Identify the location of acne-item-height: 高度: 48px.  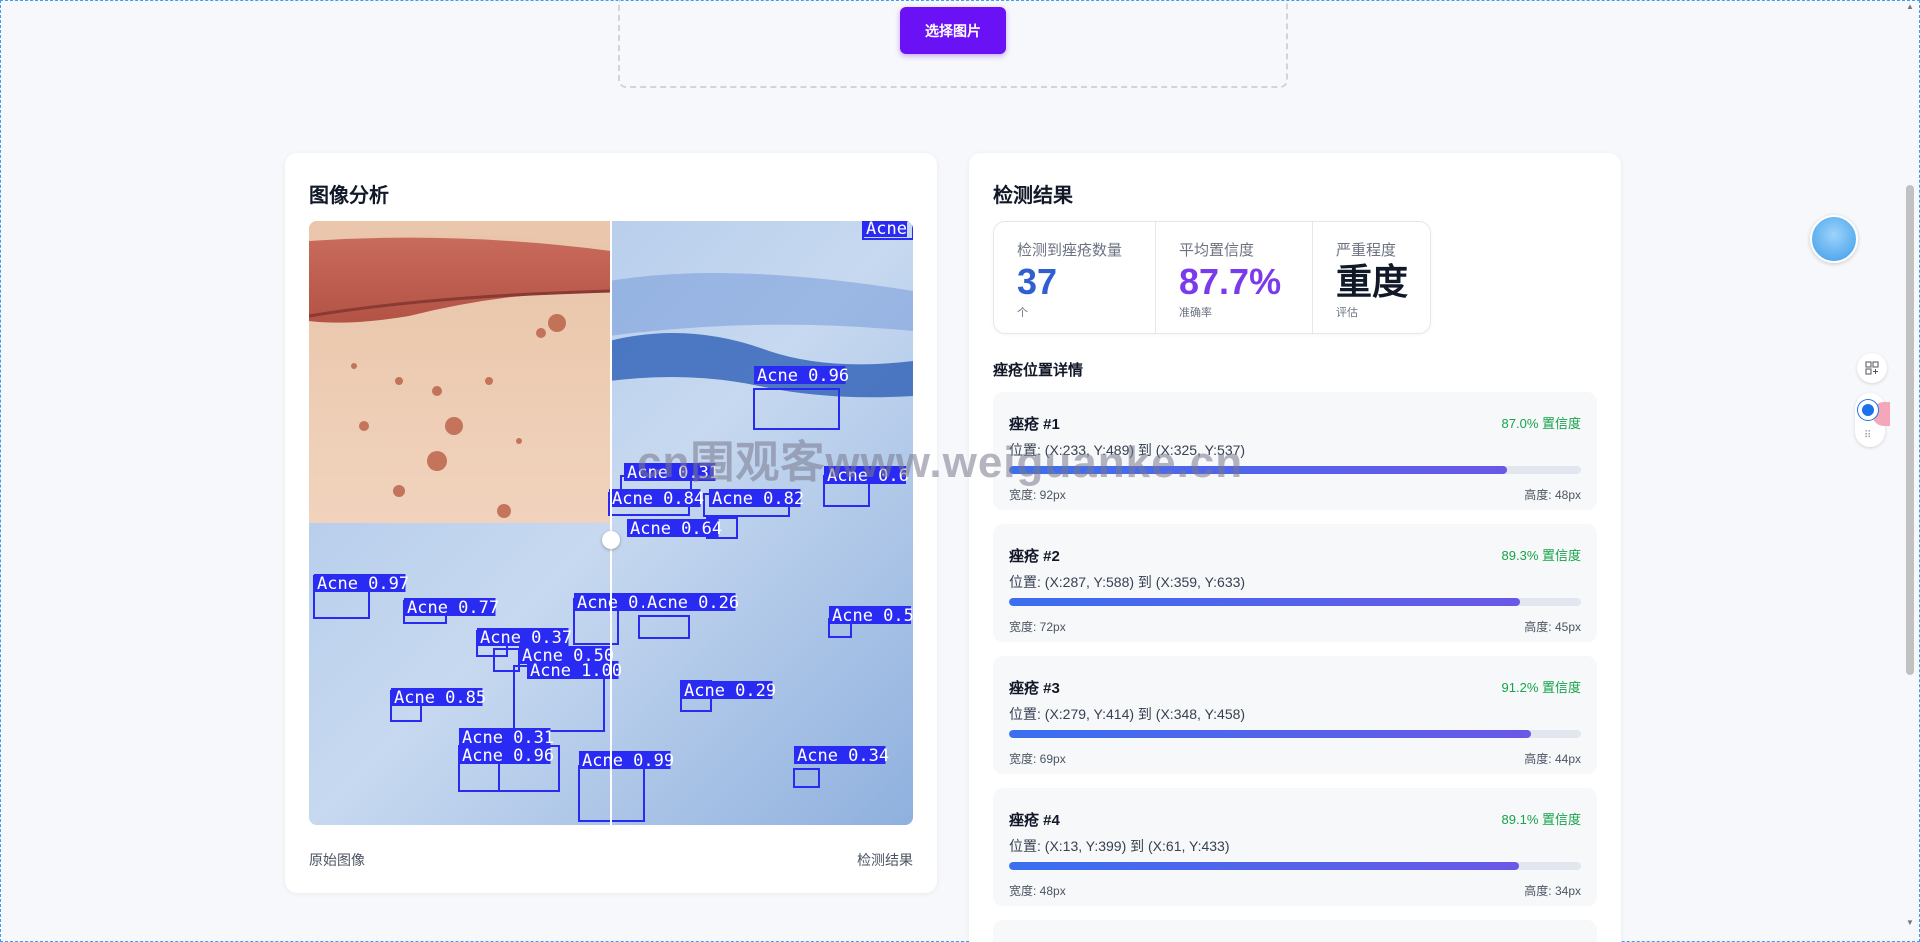
(1552, 495).